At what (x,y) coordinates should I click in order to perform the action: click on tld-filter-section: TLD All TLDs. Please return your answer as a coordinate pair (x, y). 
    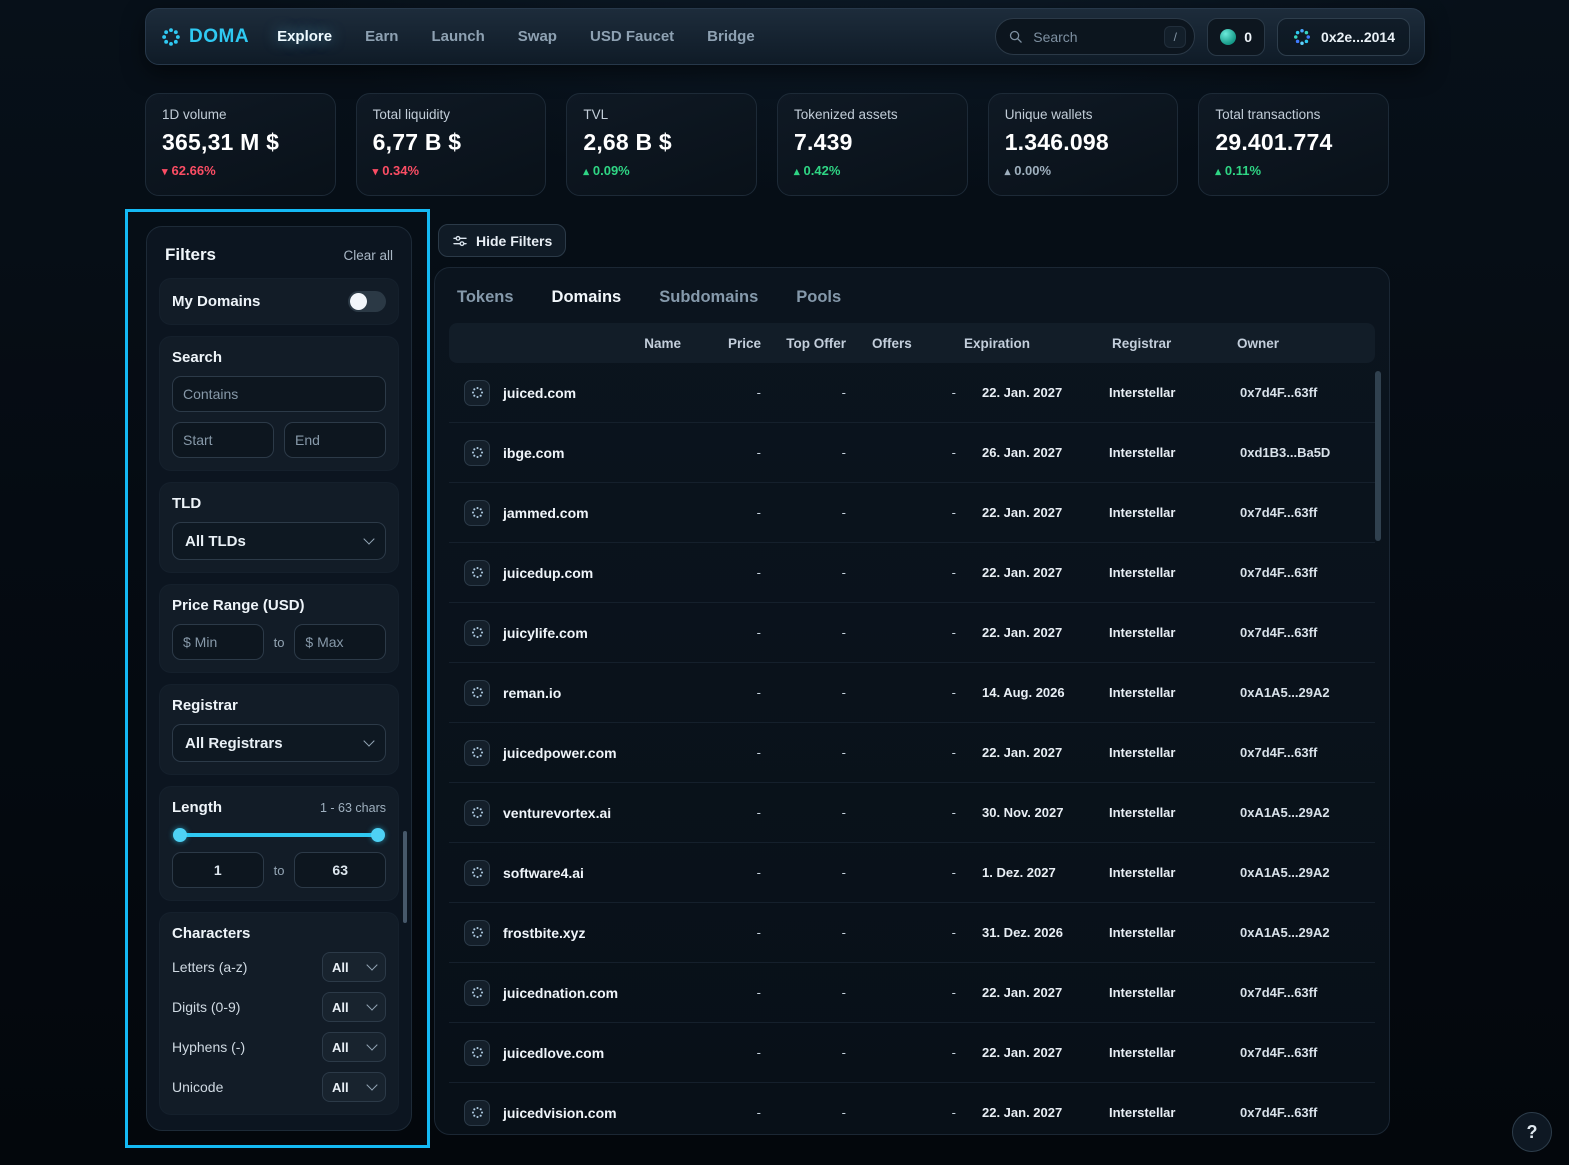
    Looking at the image, I should click on (279, 527).